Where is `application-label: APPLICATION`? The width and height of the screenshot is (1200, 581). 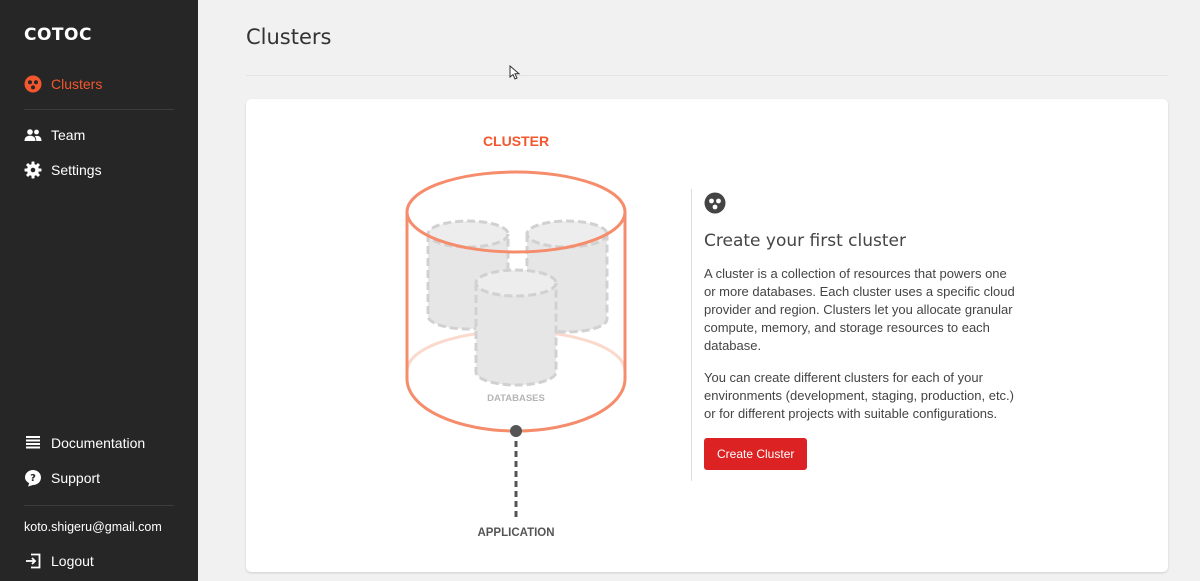
application-label: APPLICATION is located at coordinates (515, 533).